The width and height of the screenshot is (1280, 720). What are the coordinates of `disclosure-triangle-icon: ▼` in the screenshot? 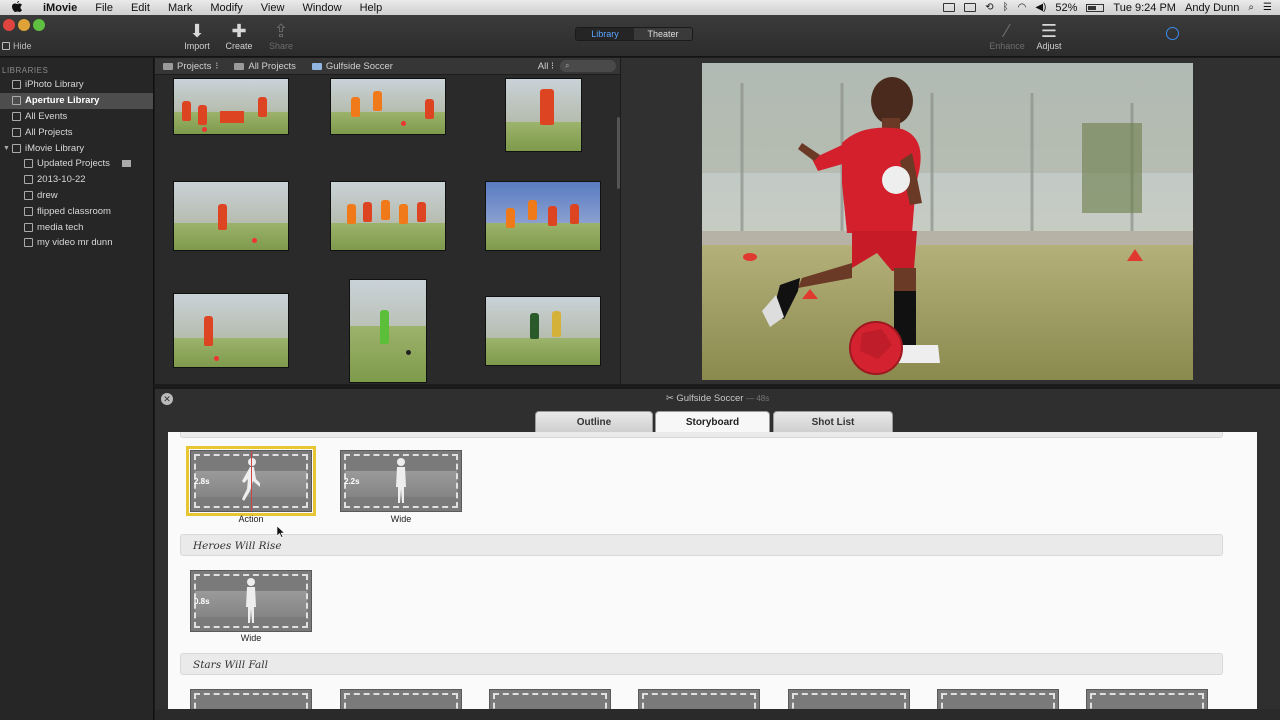 It's located at (6, 148).